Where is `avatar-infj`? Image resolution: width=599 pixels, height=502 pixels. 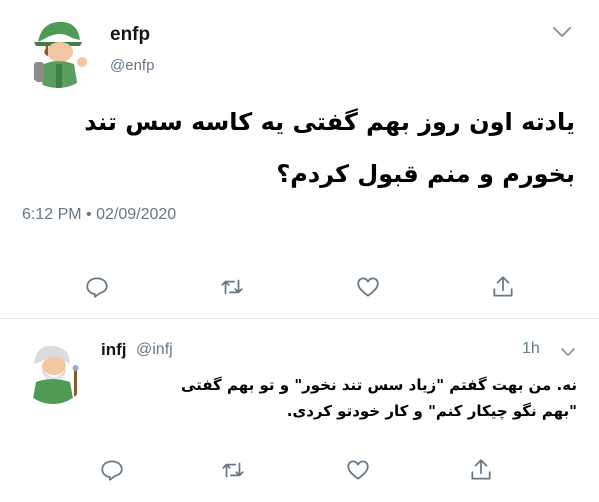 avatar-infj is located at coordinates (53, 369).